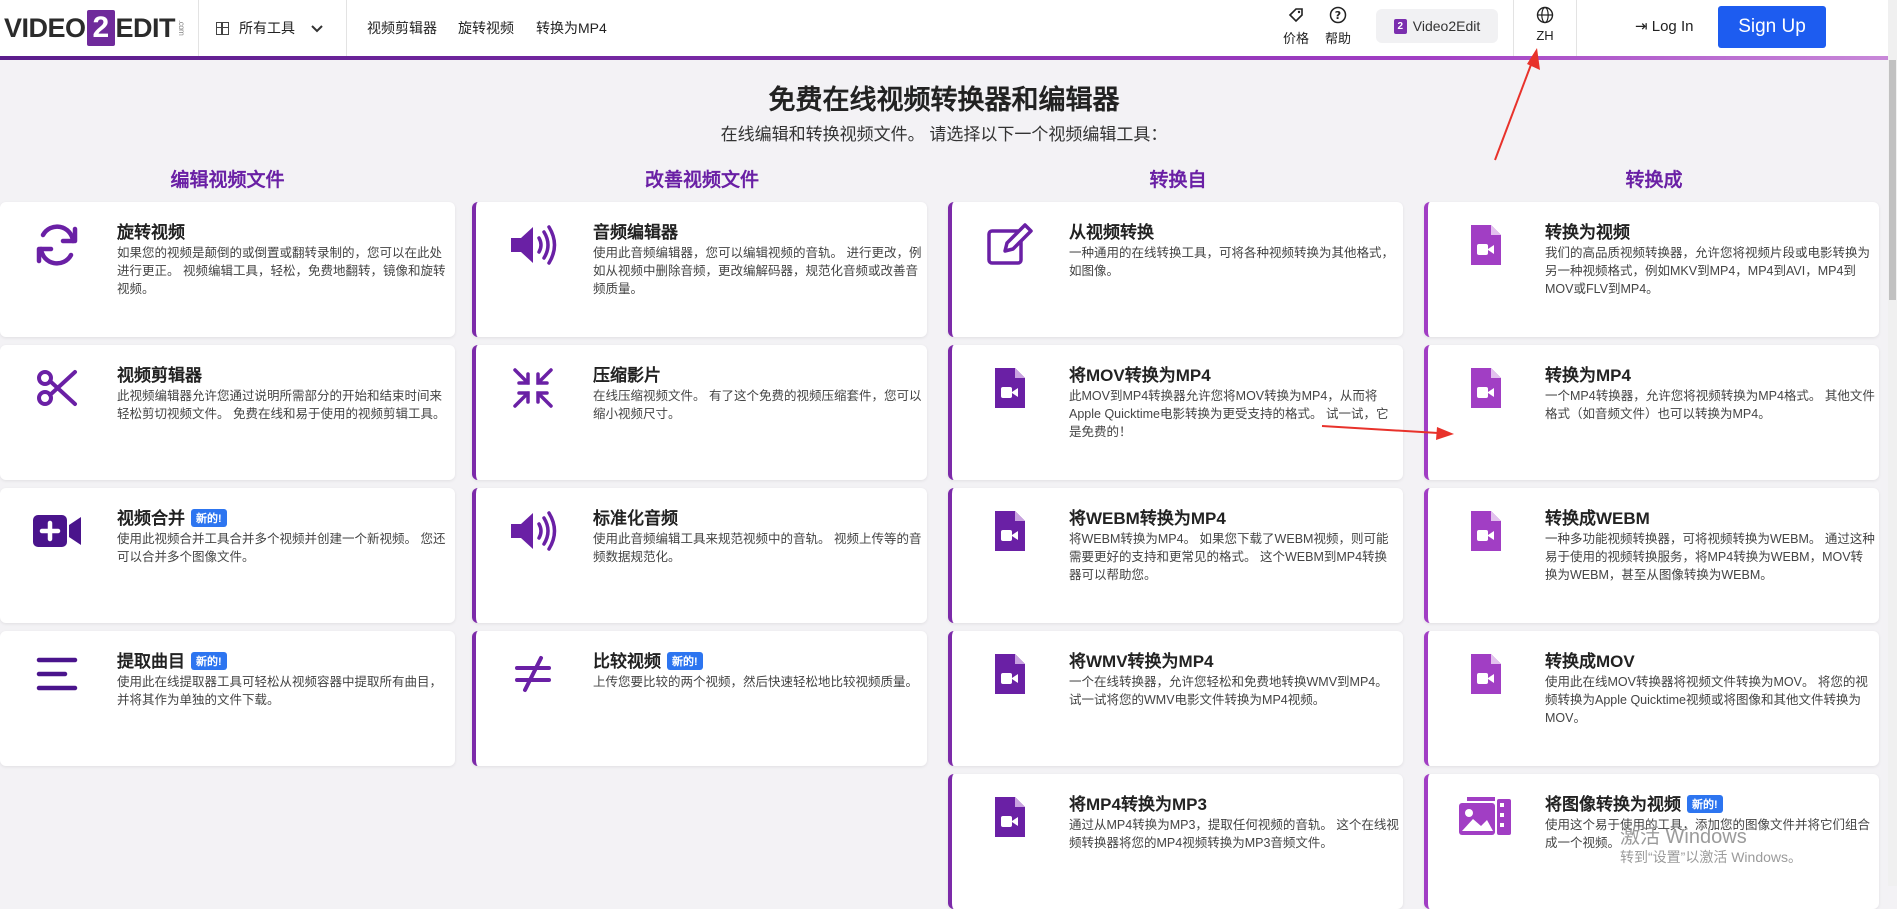  I want to click on page-scrollbar, so click(1892, 443).